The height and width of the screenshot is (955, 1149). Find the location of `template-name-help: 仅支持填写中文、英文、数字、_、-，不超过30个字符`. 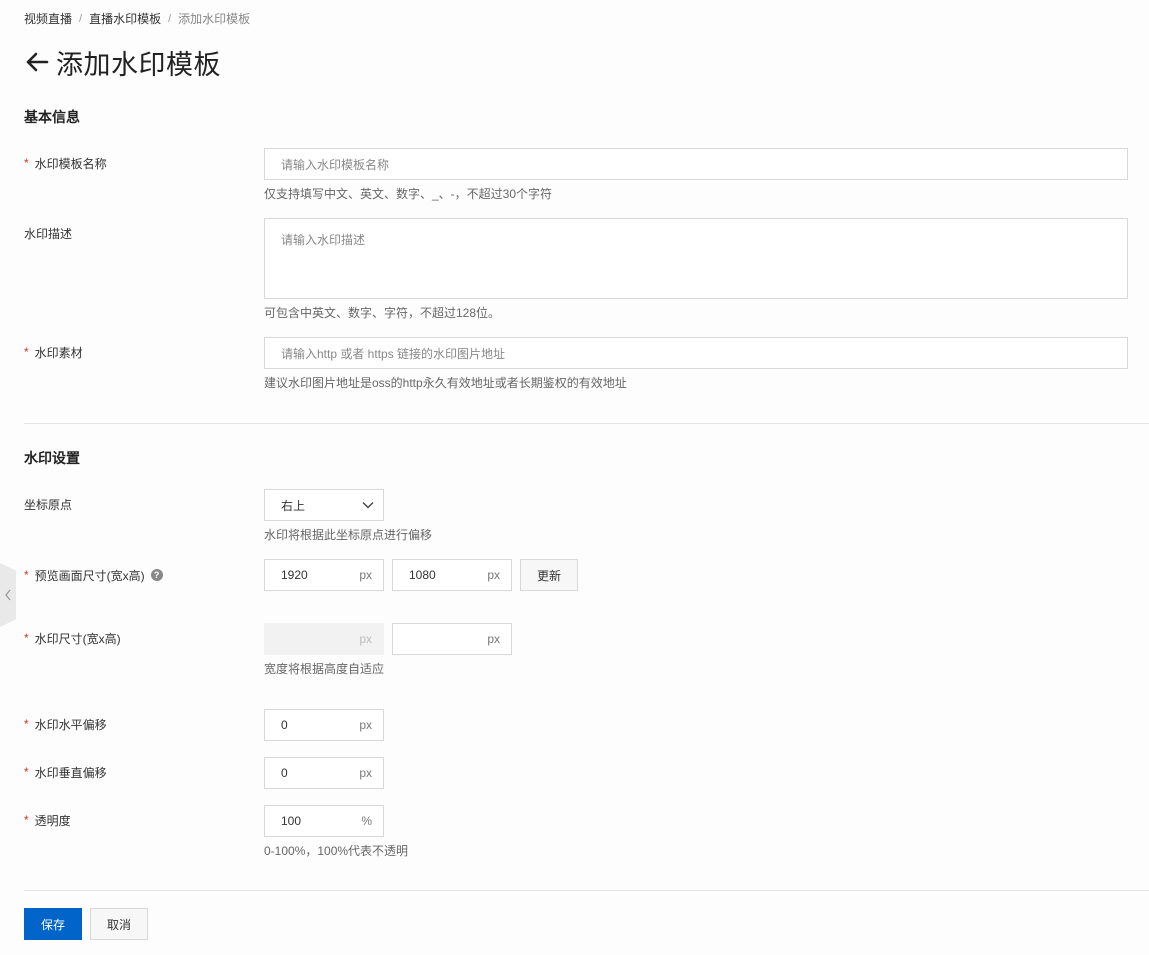

template-name-help: 仅支持填写中文、英文、数字、_、-，不超过30个字符 is located at coordinates (408, 194).